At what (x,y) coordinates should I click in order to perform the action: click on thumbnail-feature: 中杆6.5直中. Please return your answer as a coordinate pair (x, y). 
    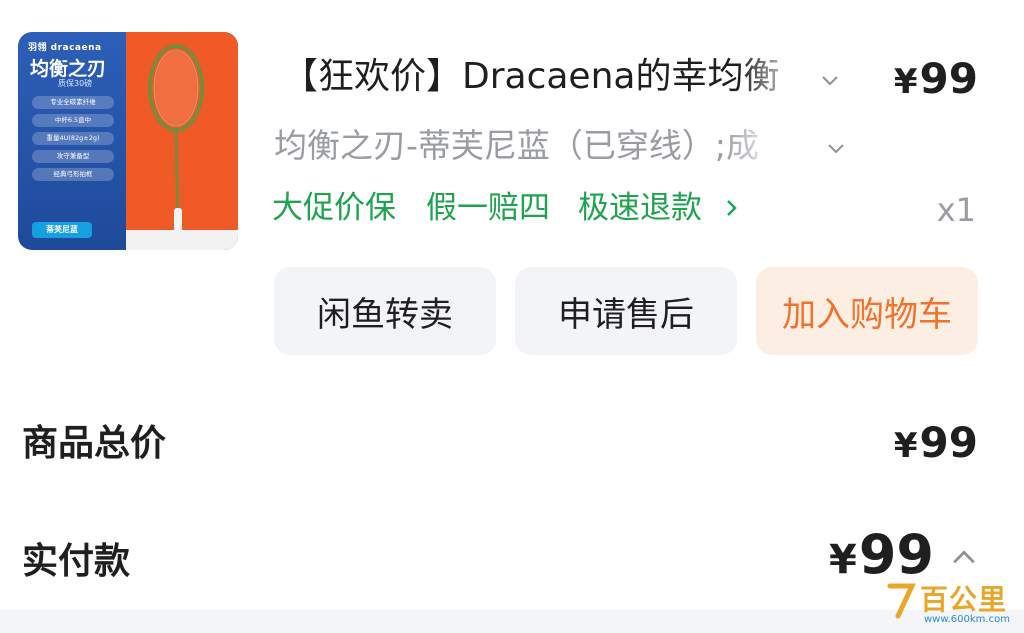
    Looking at the image, I should click on (73, 120).